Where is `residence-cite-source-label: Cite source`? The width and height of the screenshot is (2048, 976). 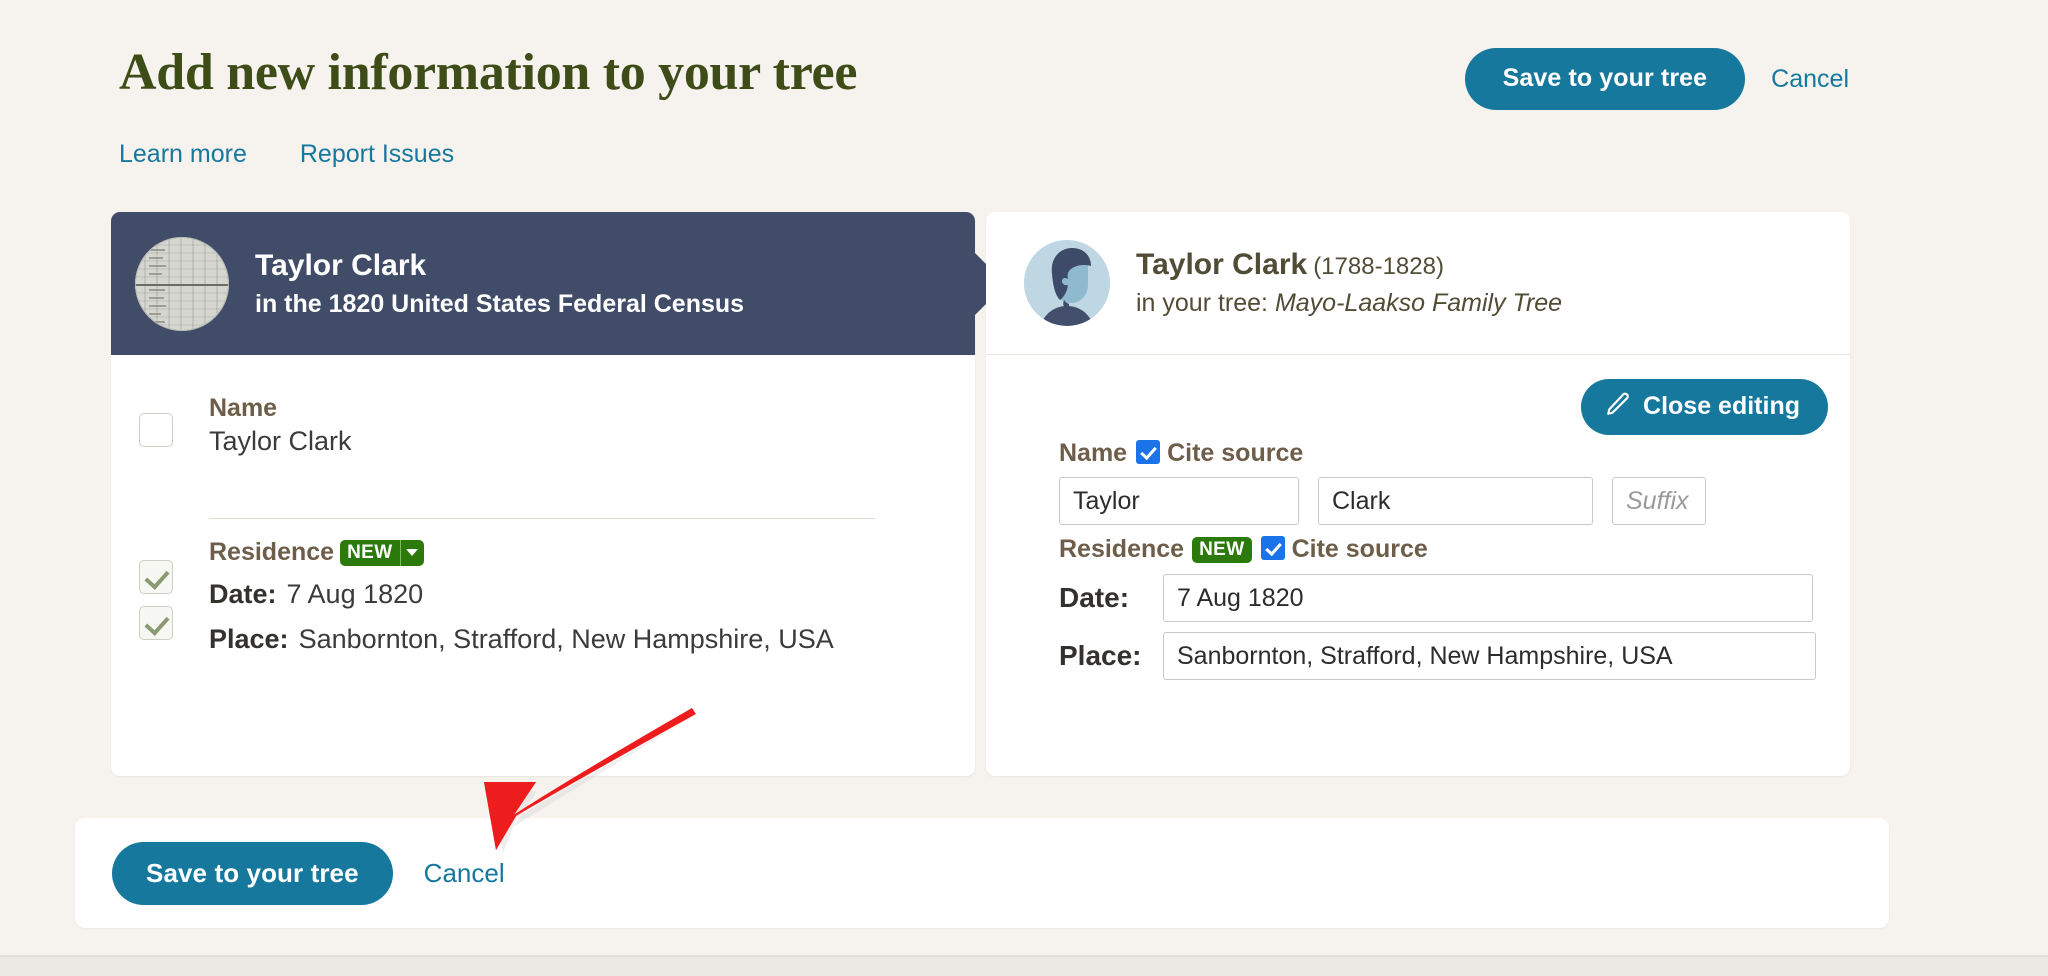
residence-cite-source-label: Cite source is located at coordinates (1359, 549).